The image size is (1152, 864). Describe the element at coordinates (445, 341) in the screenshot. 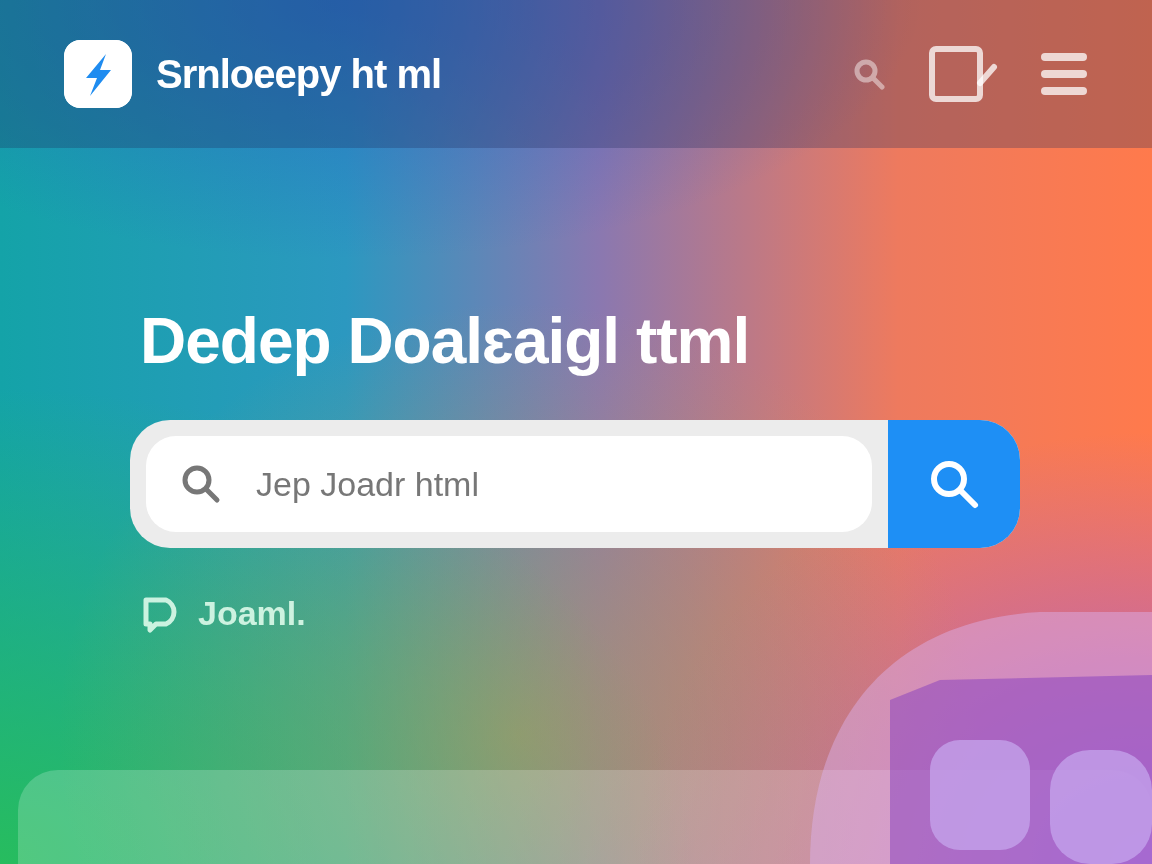

I see `hero-heading: Dedep Doalɛaigl ttml` at that location.